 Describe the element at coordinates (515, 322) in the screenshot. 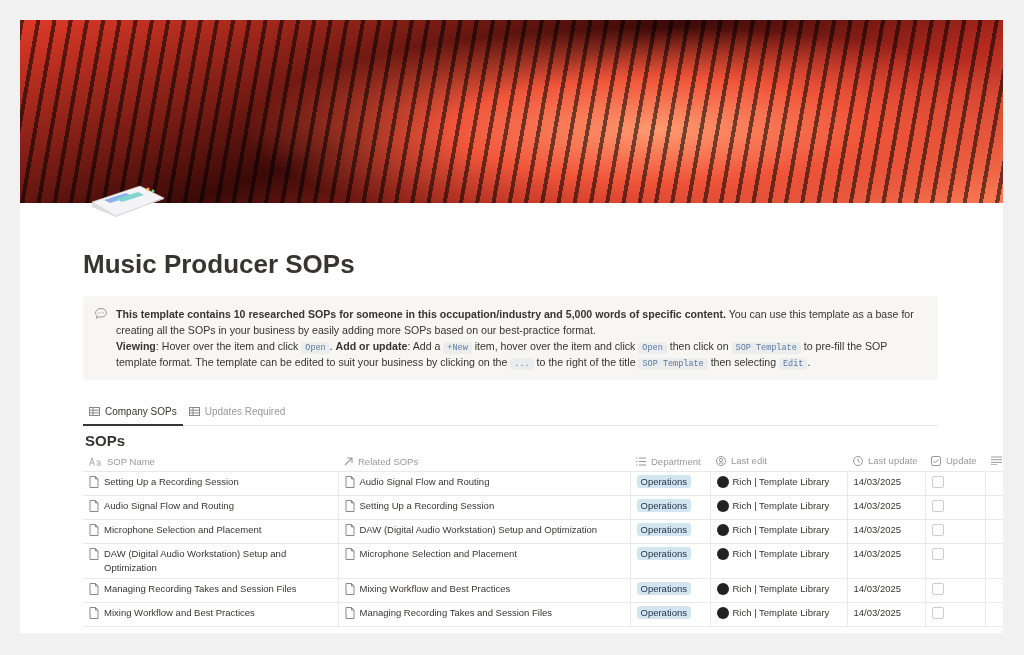

I see `callout-text: This template contains 10 researched SOPs for someone in this occupation/industry and 5,000 words of specific content. You can use this template as a base for creating all the SOPs in your business by easily adding more SOPs based on our best-practice format.` at that location.